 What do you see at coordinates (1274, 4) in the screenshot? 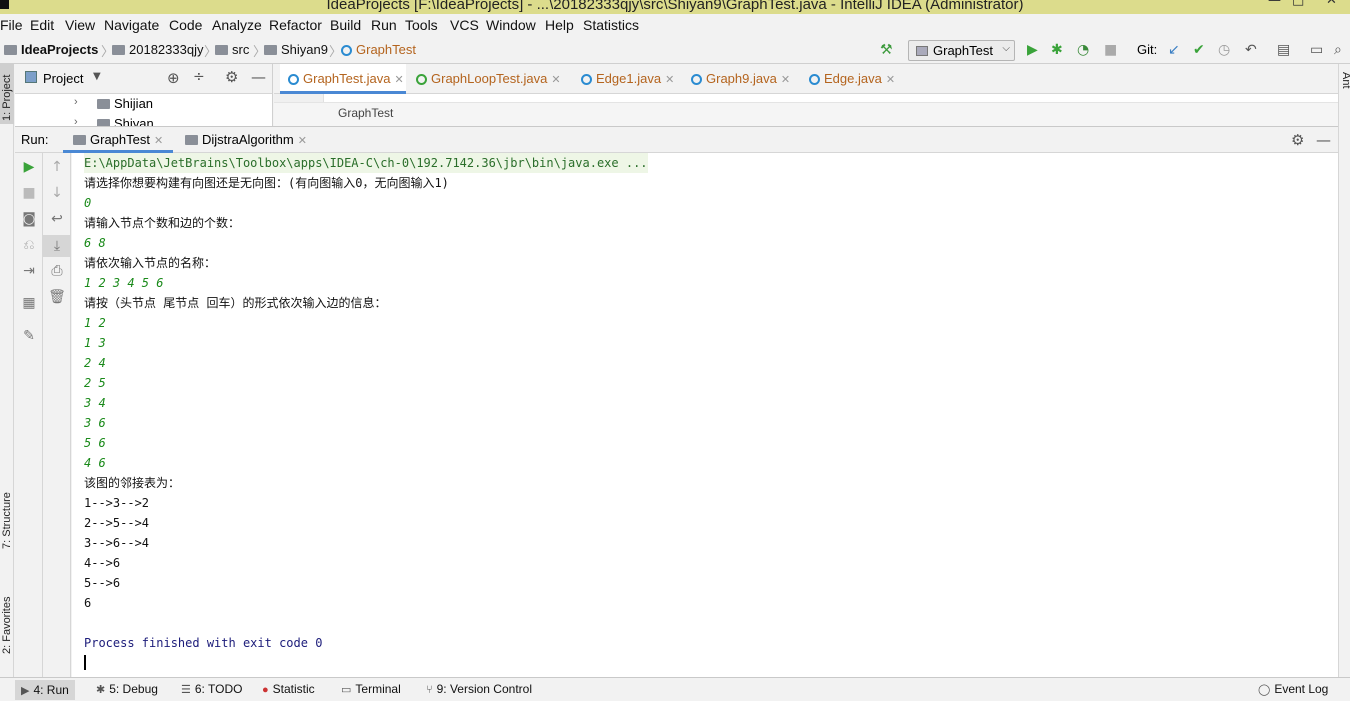
I see `minimize-icon: —` at bounding box center [1274, 4].